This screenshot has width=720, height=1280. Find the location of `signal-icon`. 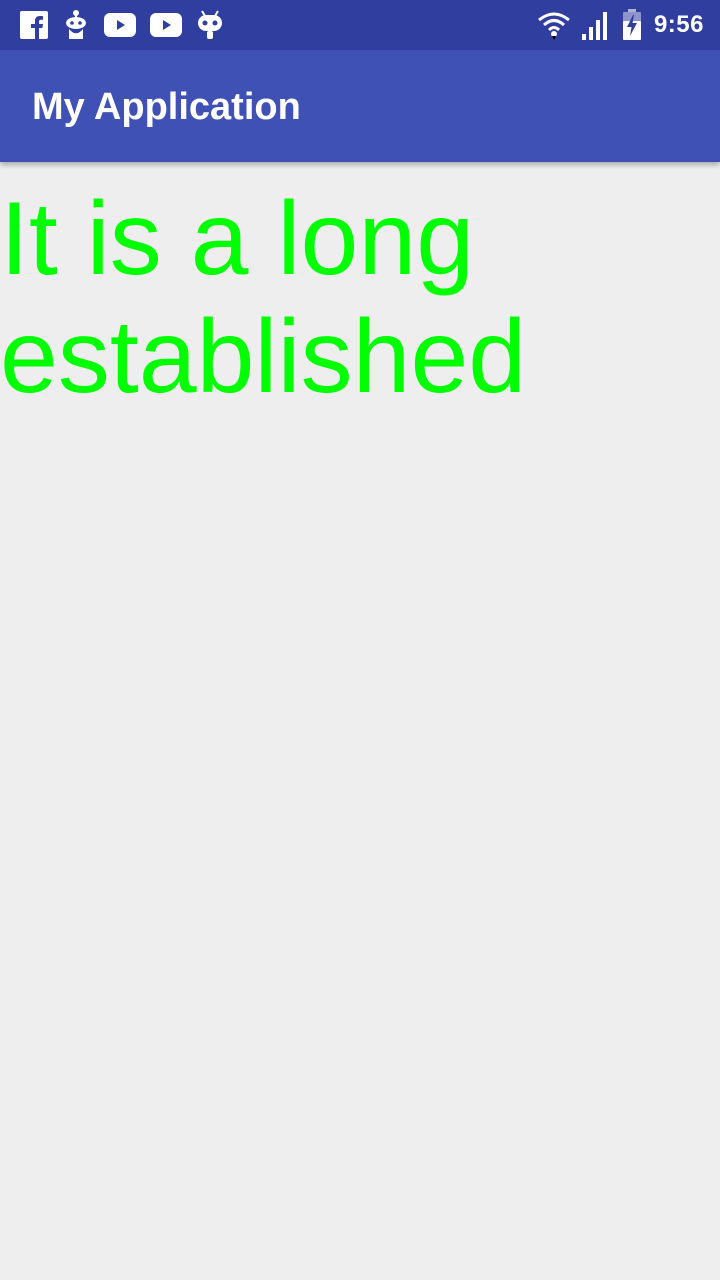

signal-icon is located at coordinates (595, 25).